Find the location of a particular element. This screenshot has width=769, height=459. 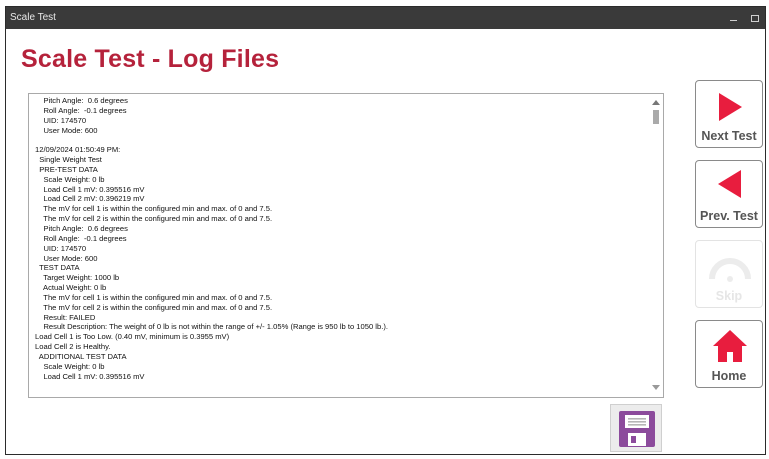

floppy-disk-icon is located at coordinates (637, 429).